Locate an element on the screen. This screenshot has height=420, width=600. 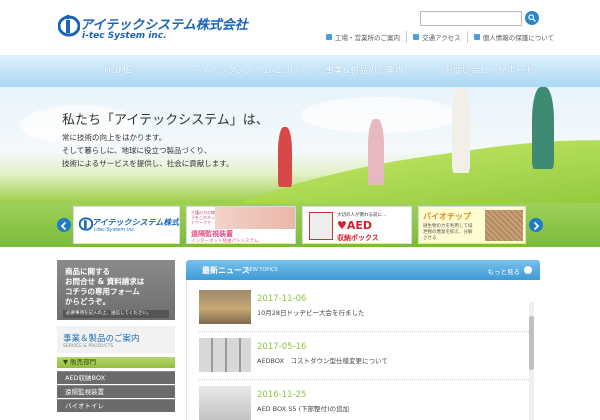
news-text: 10月28日ドッヂビー大会を行ました is located at coordinates (311, 312).